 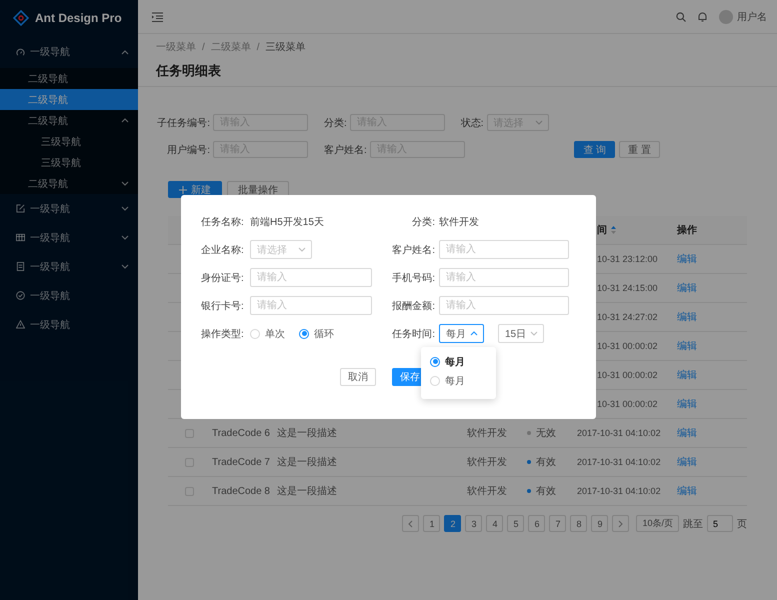 I want to click on chevron-left-icon, so click(x=411, y=524).